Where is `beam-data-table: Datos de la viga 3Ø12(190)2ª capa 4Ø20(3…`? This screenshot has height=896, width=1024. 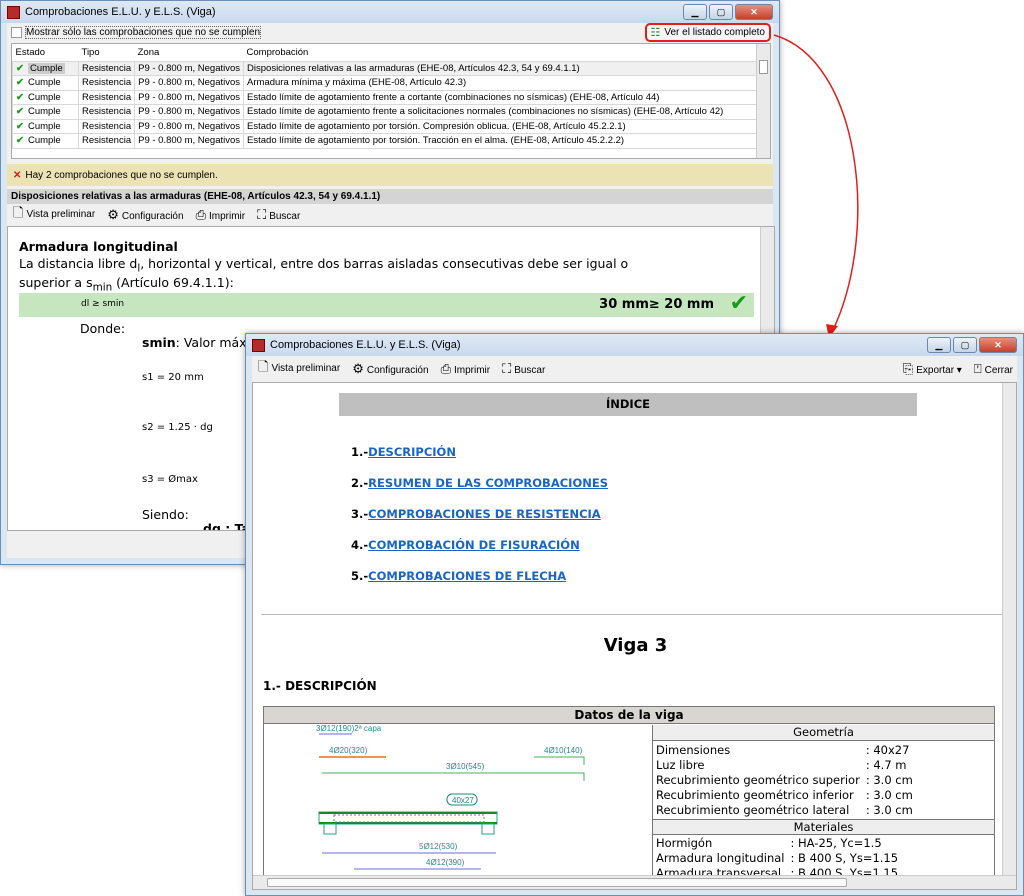
beam-data-table: Datos de la viga 3Ø12(190)2ª capa 4Ø20(3… is located at coordinates (629, 797).